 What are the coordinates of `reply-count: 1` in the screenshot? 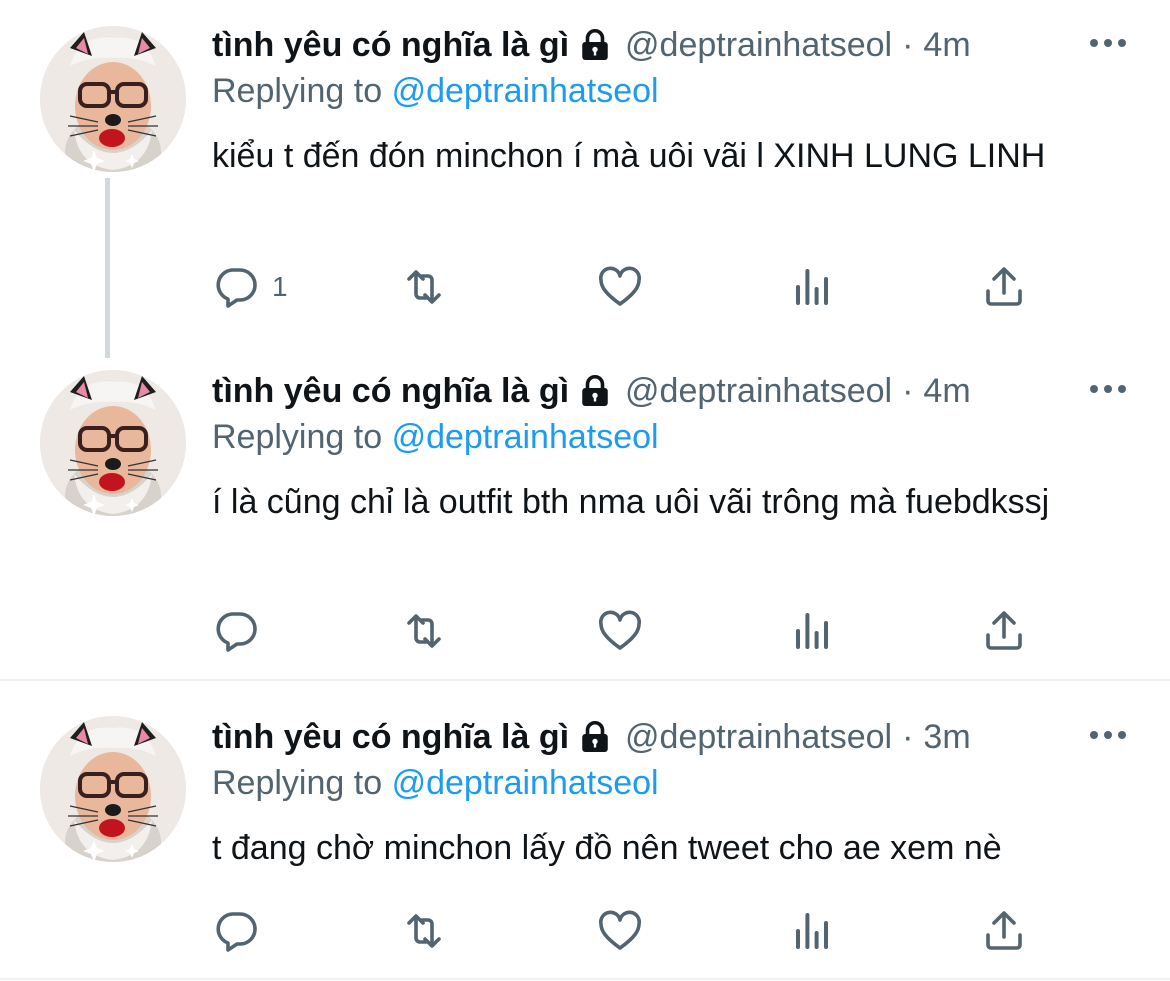 It's located at (280, 286).